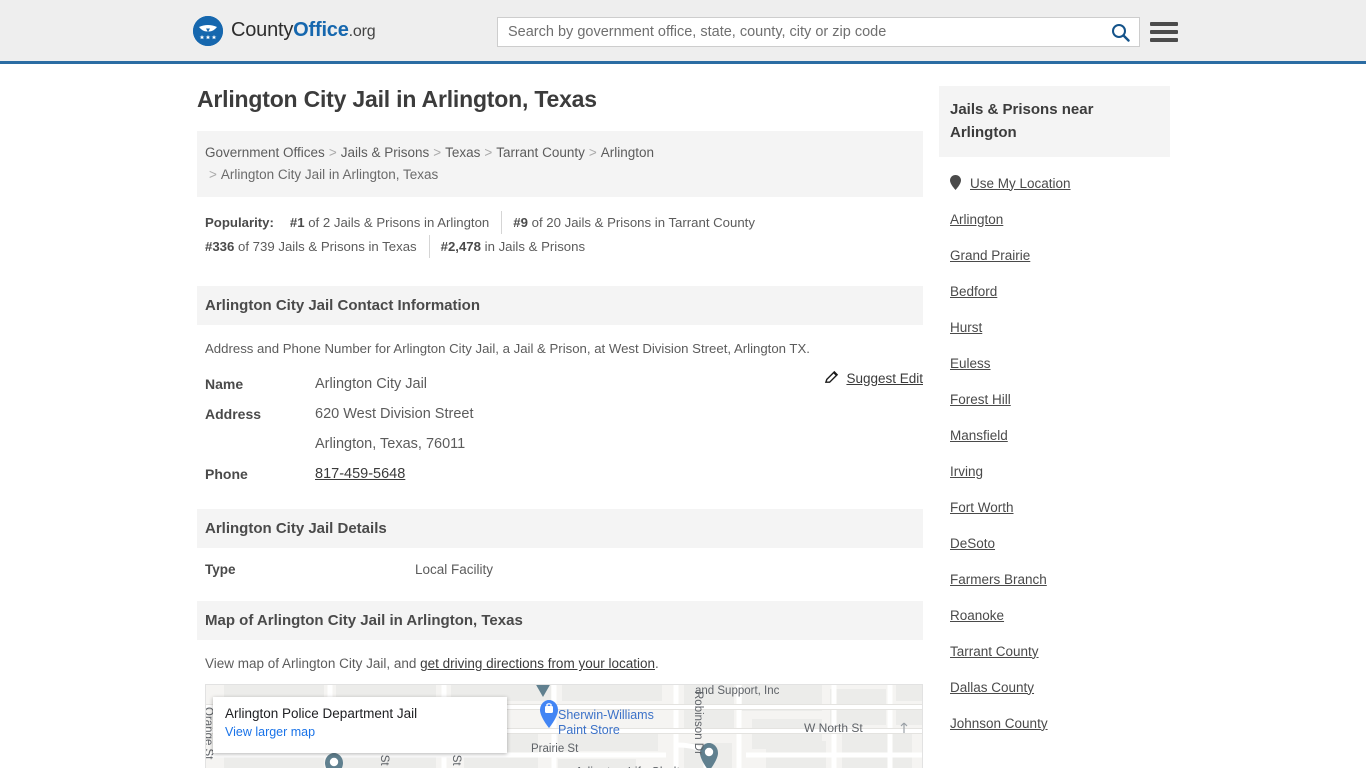 This screenshot has height=768, width=1366. I want to click on sidebar-heading: Jails & Prisons near Arlington, so click(1054, 121).